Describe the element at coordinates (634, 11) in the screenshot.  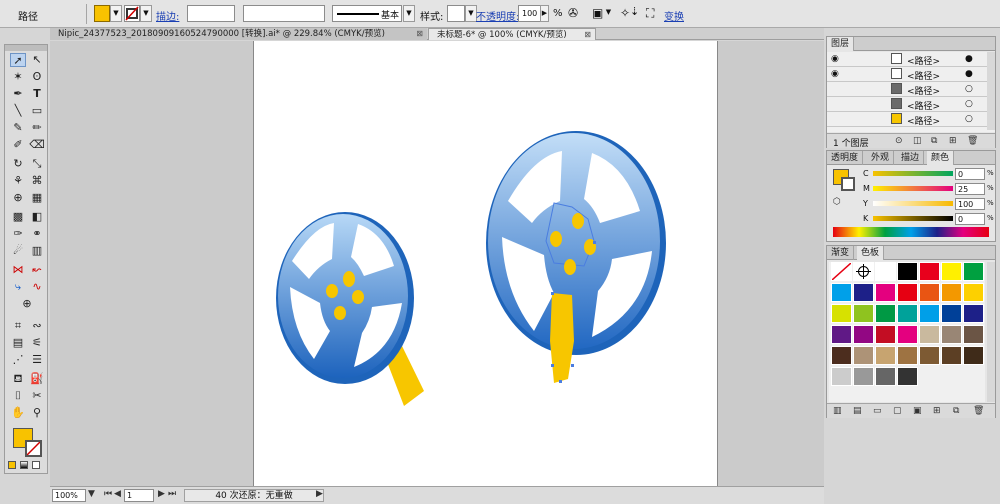
I see `puppet-icon: ⇣` at that location.